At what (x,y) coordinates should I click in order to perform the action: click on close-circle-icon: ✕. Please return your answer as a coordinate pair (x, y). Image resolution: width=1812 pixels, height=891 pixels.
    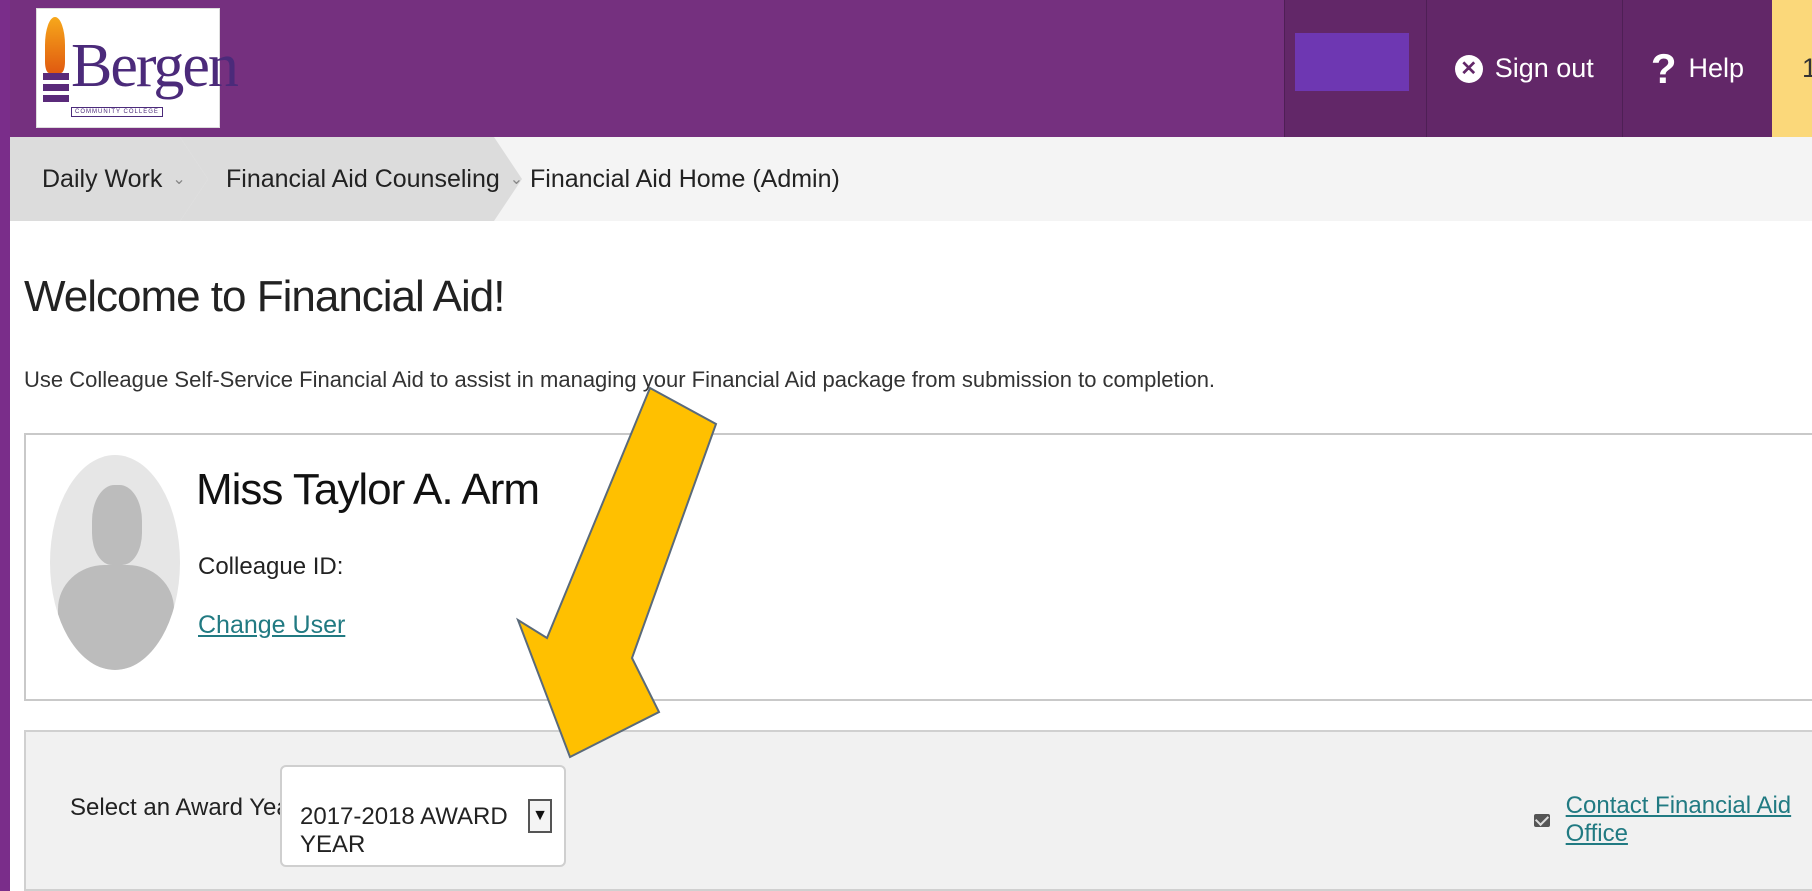
    Looking at the image, I should click on (1468, 68).